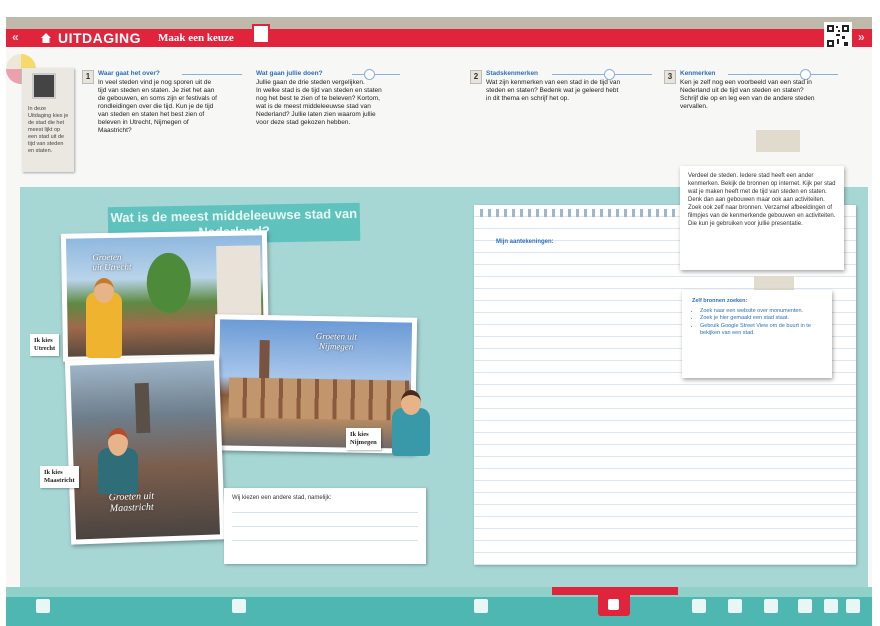 The height and width of the screenshot is (626, 880). I want to click on qr-code-icon, so click(838, 36).